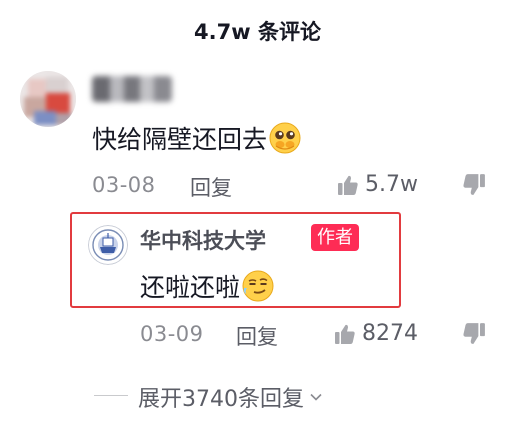  Describe the element at coordinates (390, 333) in the screenshot. I see `reply-like-count: 8274` at that location.